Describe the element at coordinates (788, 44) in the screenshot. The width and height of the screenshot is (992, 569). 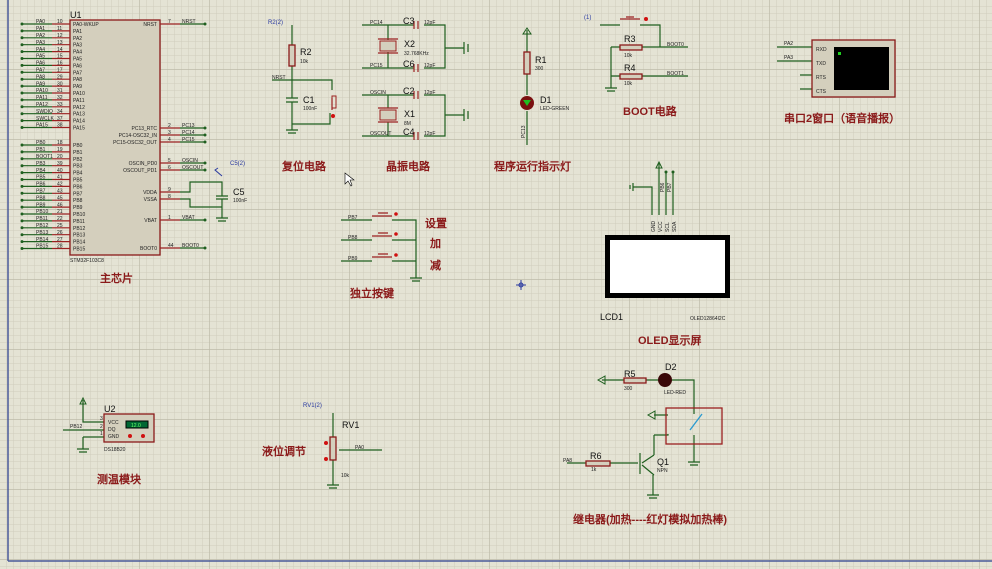
I see `component-label: PA2` at that location.